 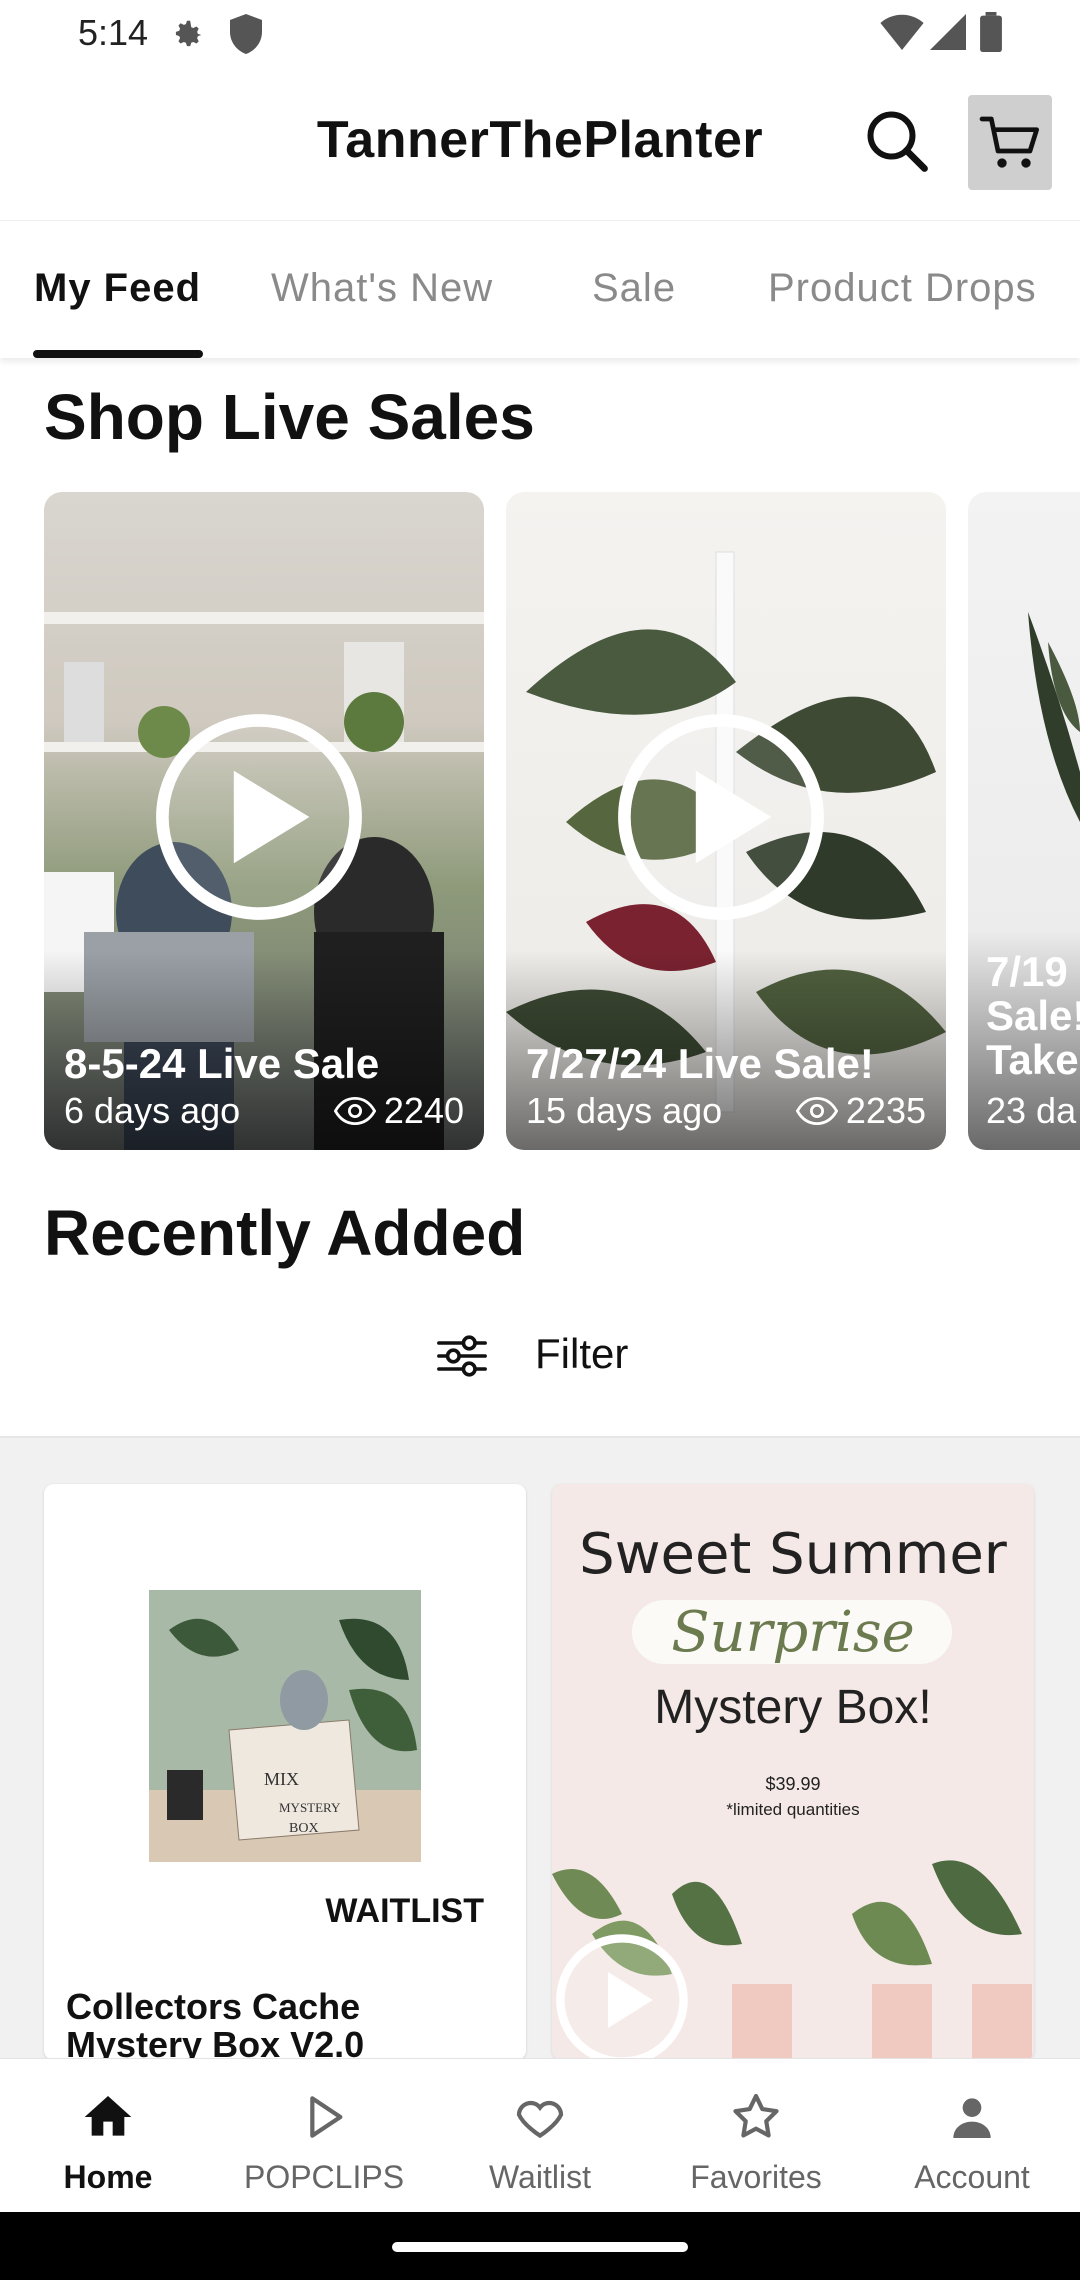 What do you see at coordinates (152, 1110) in the screenshot?
I see `live-sale-date: 6 days ago` at bounding box center [152, 1110].